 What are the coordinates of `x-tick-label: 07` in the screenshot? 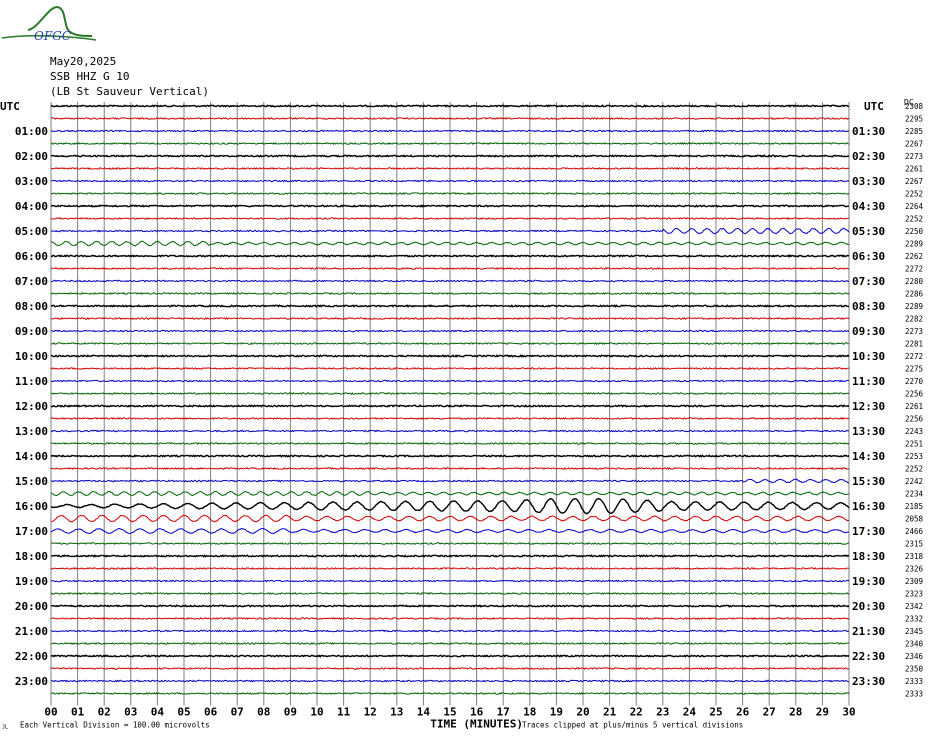 It's located at (237, 712).